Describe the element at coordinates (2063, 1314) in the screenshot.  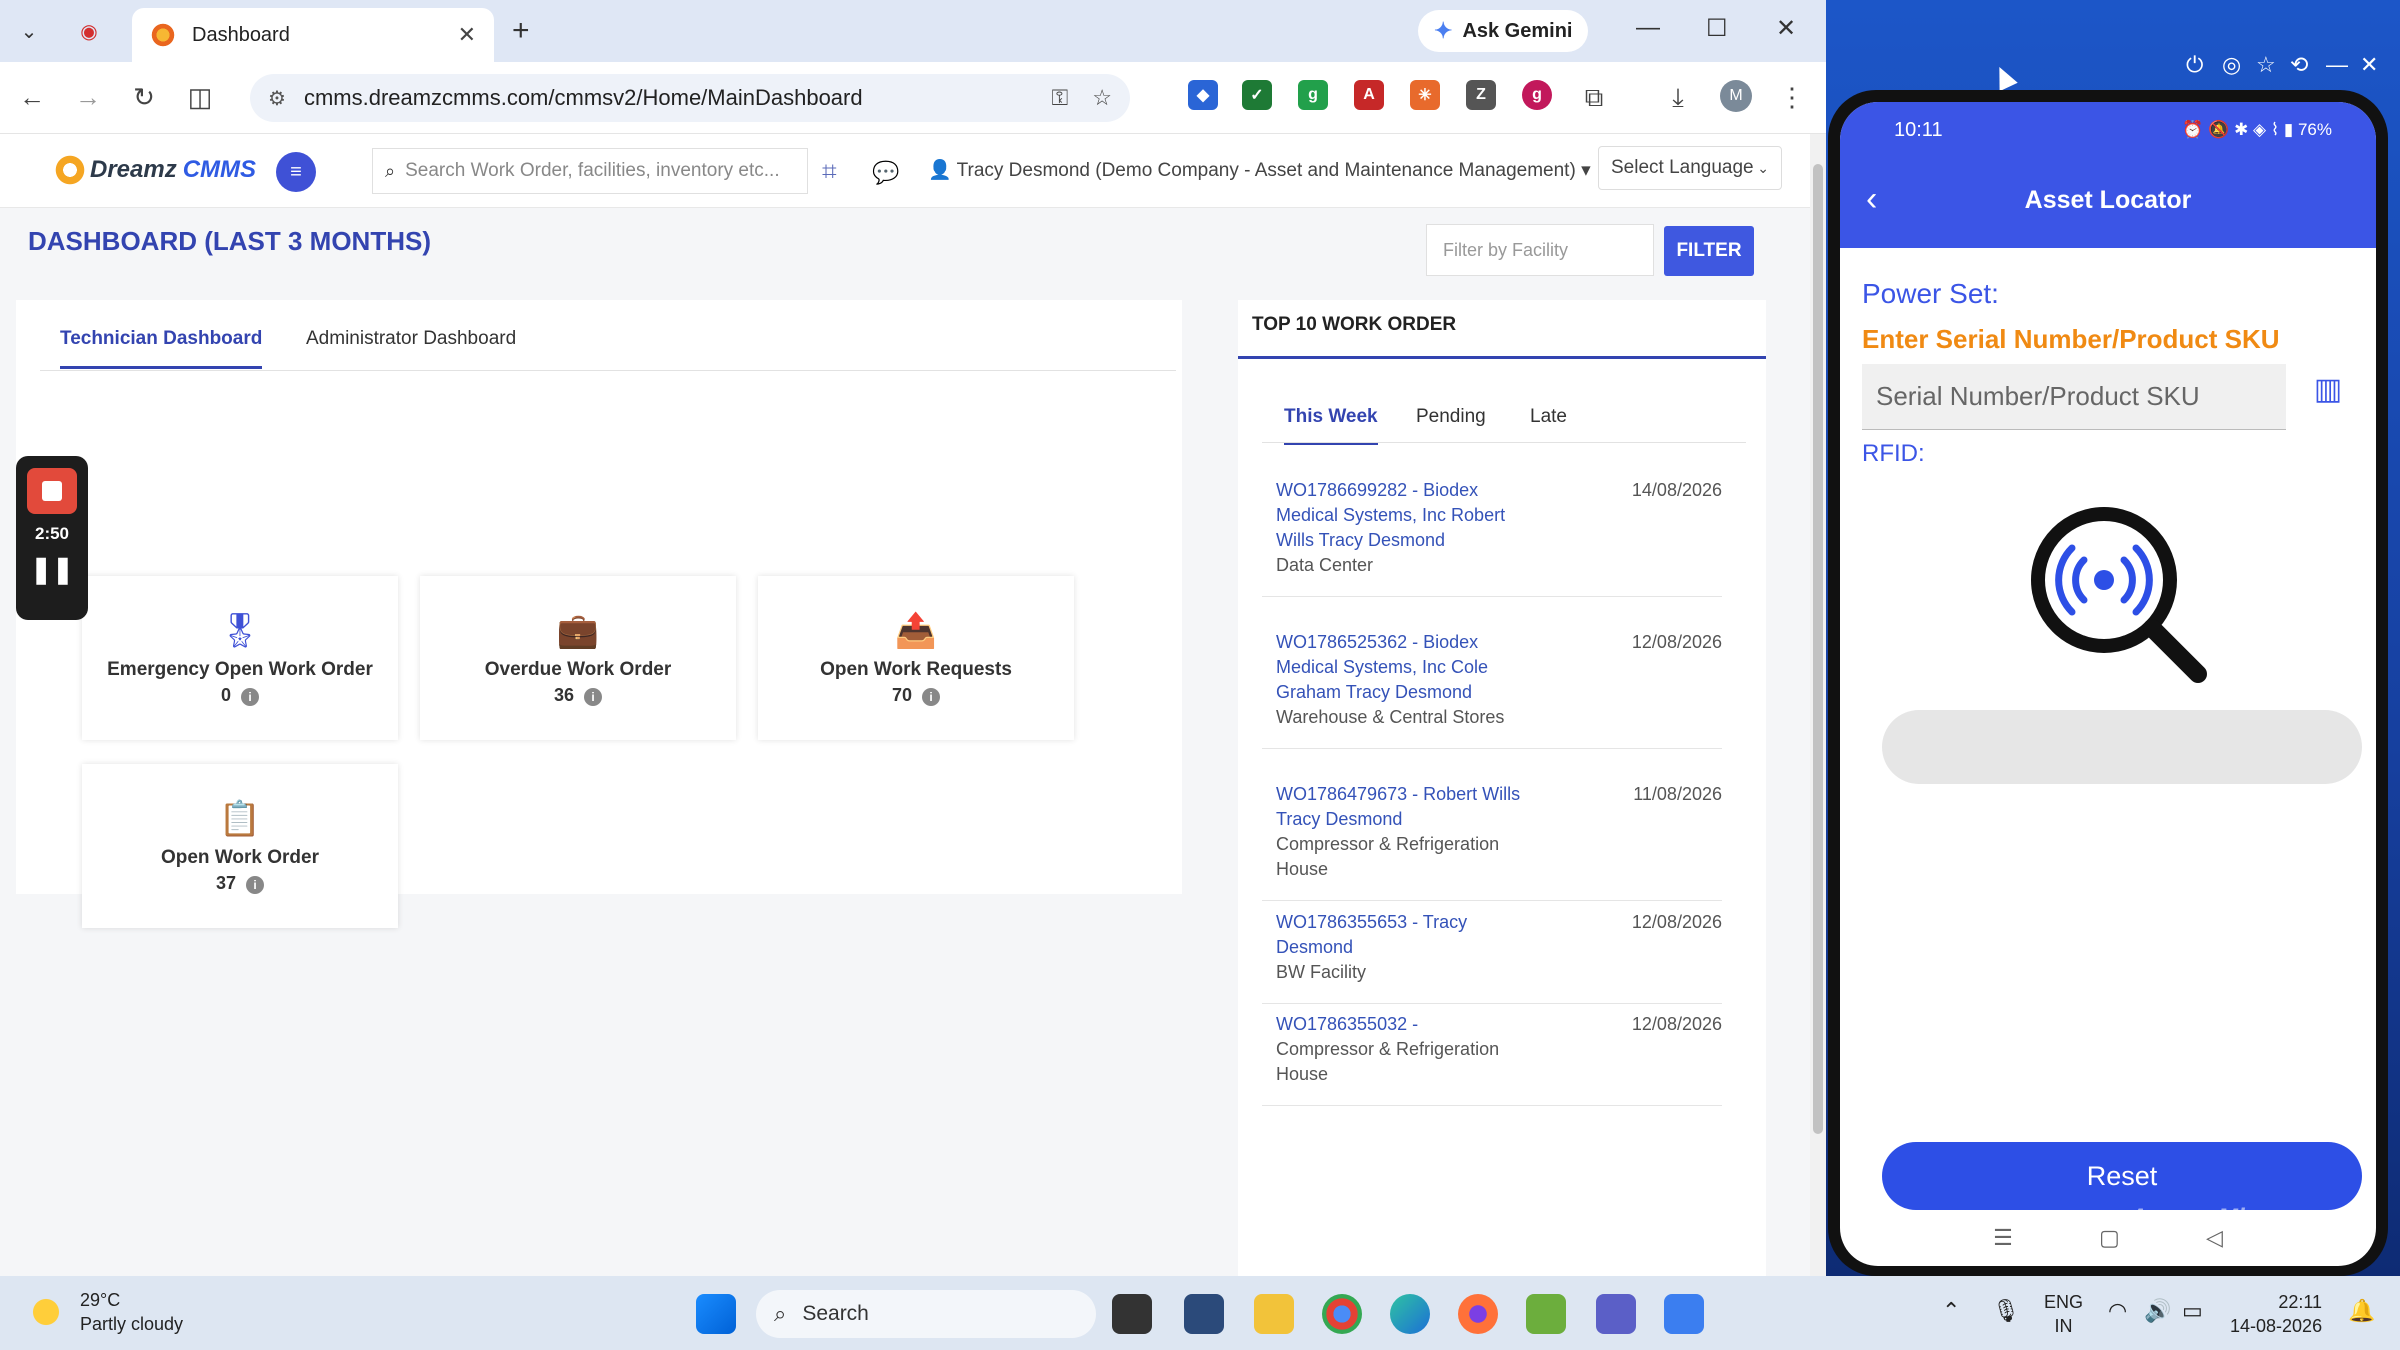
I see `input-language: ENG IN` at that location.